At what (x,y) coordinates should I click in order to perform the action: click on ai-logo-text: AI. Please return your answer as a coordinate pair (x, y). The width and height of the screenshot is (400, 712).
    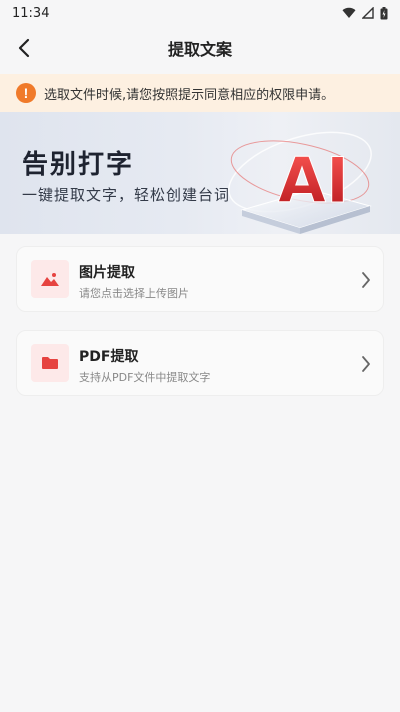
    Looking at the image, I should click on (313, 180).